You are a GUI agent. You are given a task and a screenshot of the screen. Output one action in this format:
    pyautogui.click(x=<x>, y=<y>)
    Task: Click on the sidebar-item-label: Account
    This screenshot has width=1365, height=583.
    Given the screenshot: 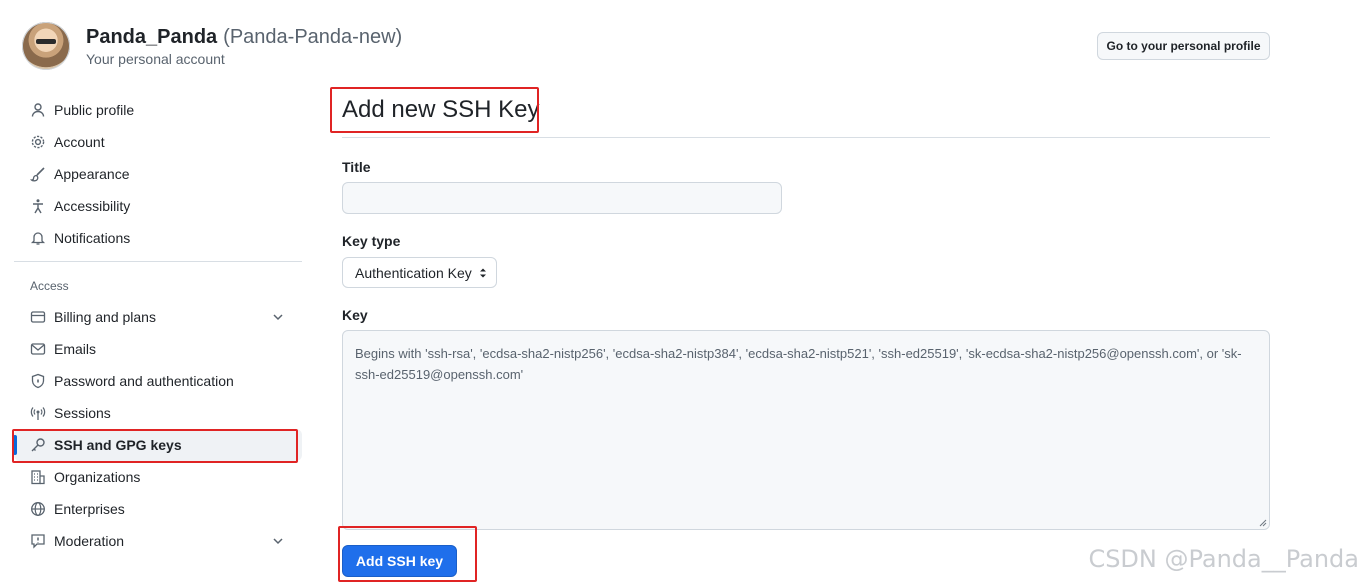 What is the action you would take?
    pyautogui.click(x=79, y=142)
    